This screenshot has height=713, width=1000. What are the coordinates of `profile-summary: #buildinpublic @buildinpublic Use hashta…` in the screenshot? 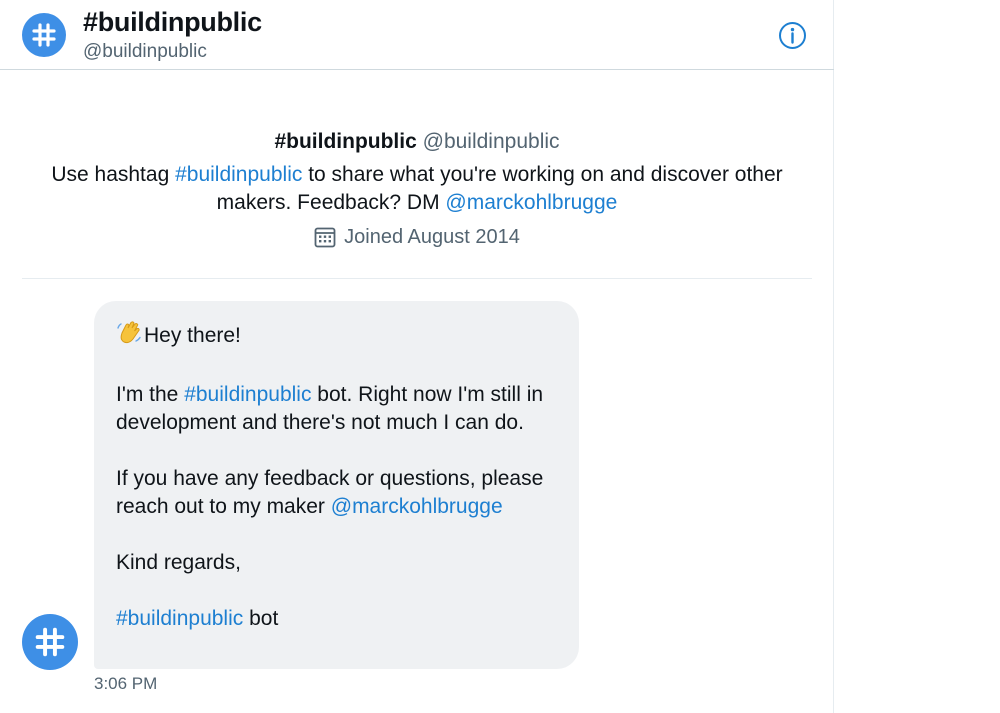 It's located at (417, 189).